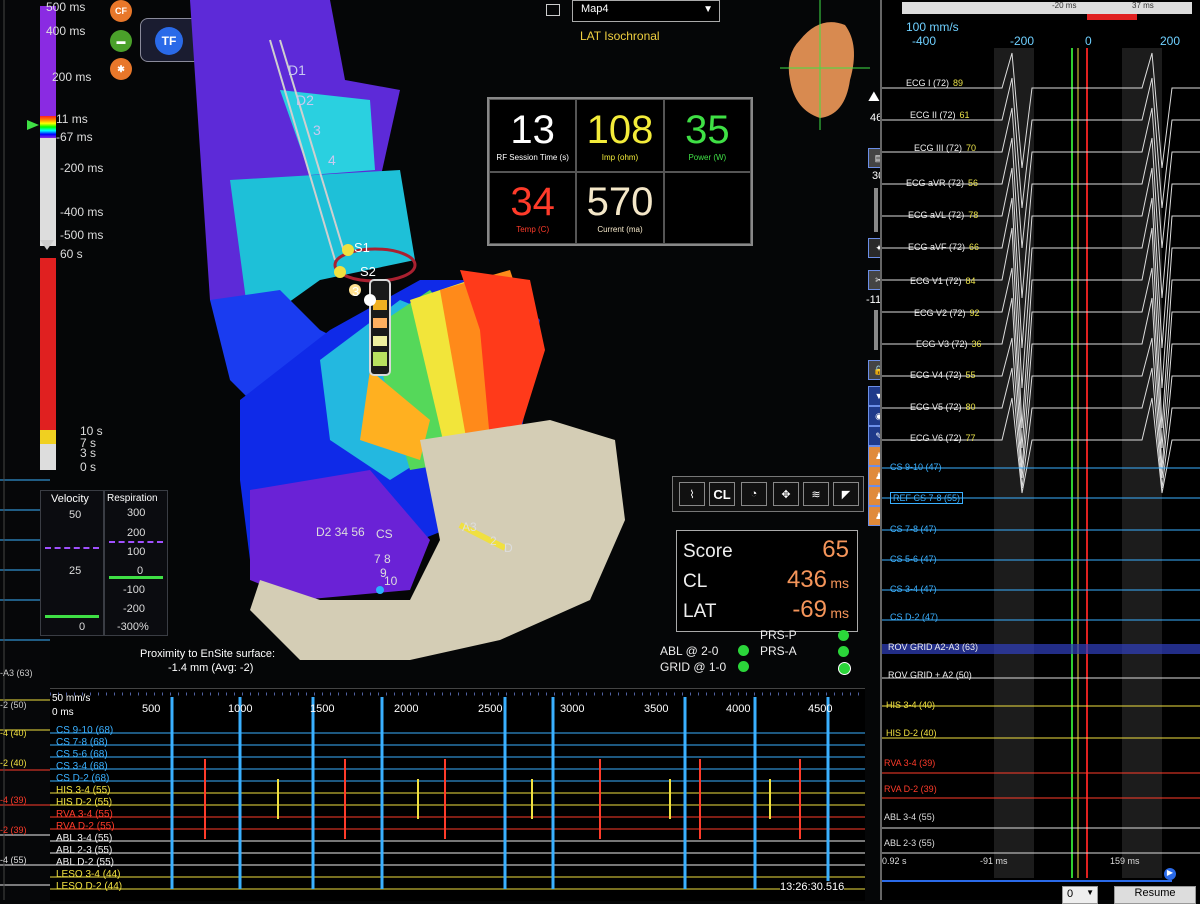 Image resolution: width=1200 pixels, height=904 pixels. Describe the element at coordinates (71, 254) in the screenshot. I see `time-tick: 60 s` at that location.